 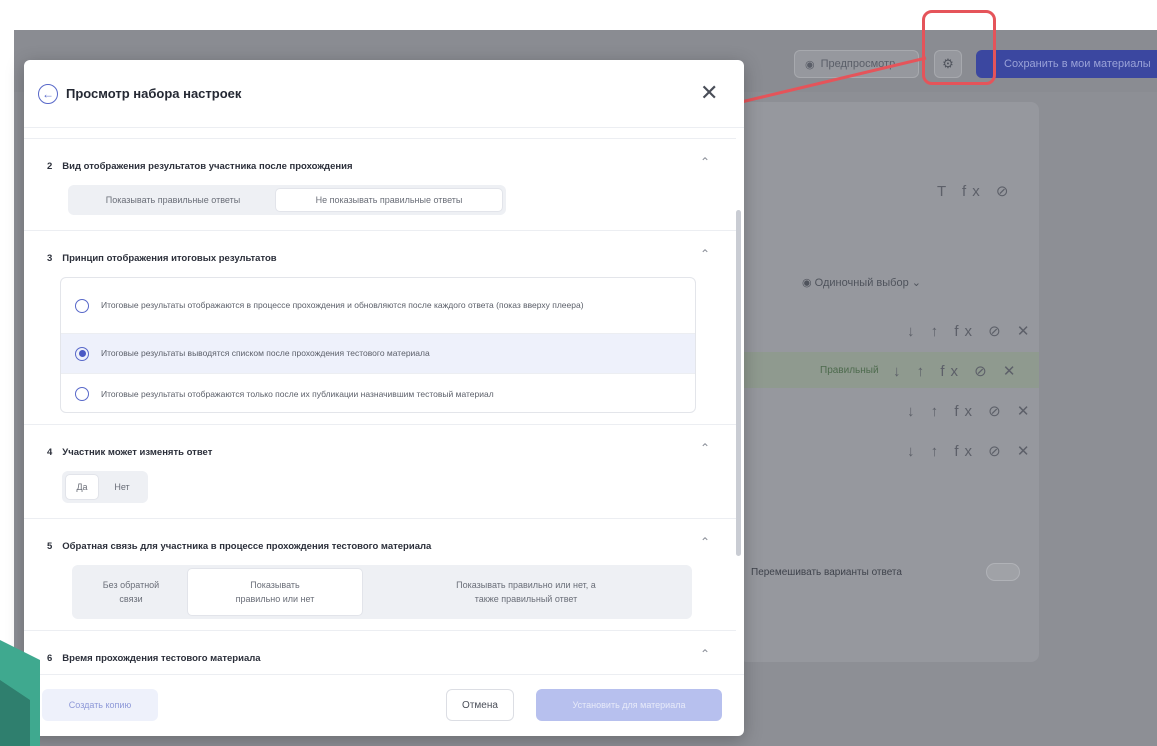 What do you see at coordinates (161, 658) in the screenshot?
I see `section-title: Время прохождения тестового материала` at bounding box center [161, 658].